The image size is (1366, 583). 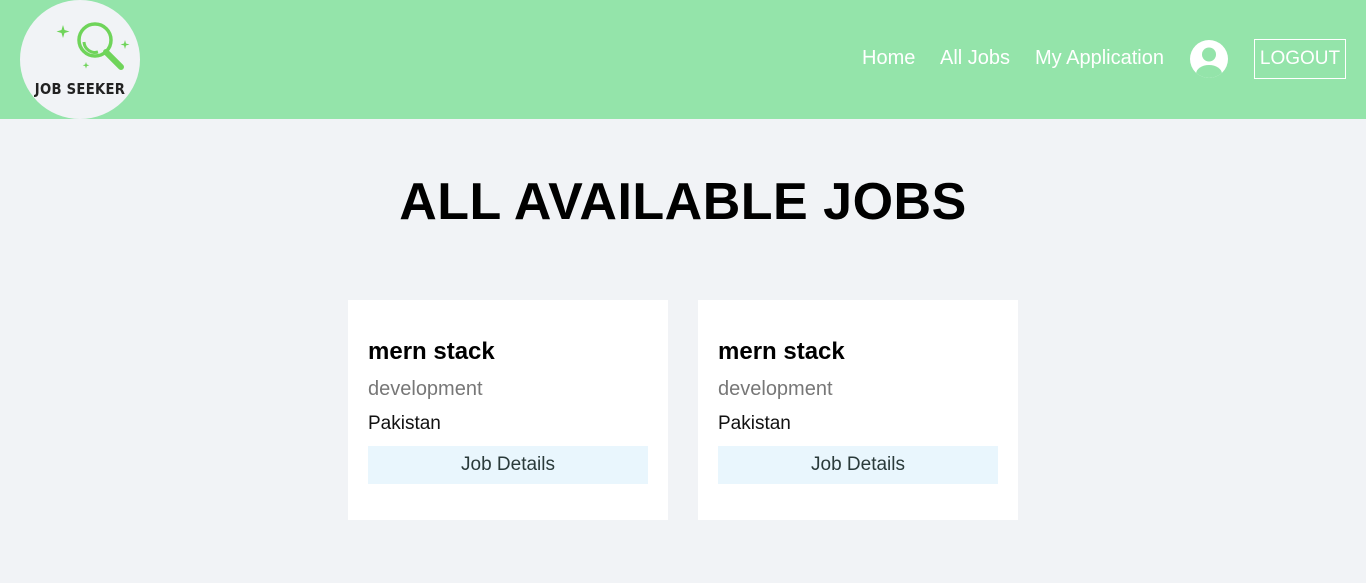 What do you see at coordinates (1099, 58) in the screenshot?
I see `nav-my-application-link: My Application` at bounding box center [1099, 58].